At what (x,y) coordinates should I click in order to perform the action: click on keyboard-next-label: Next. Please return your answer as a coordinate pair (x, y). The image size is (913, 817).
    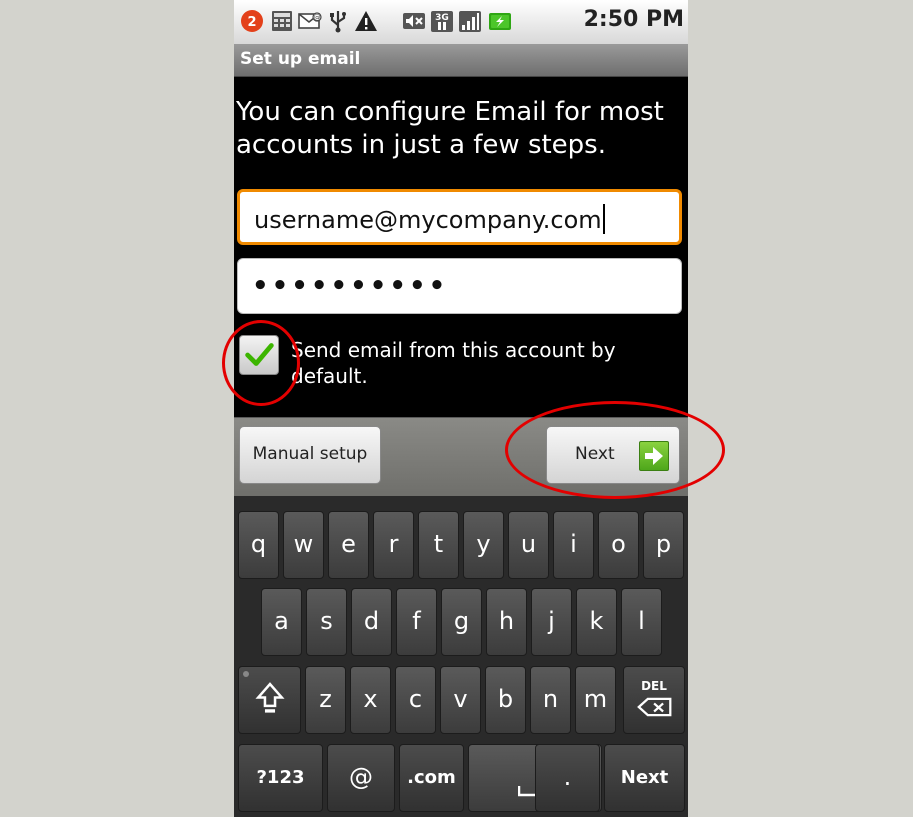
    Looking at the image, I should click on (644, 777).